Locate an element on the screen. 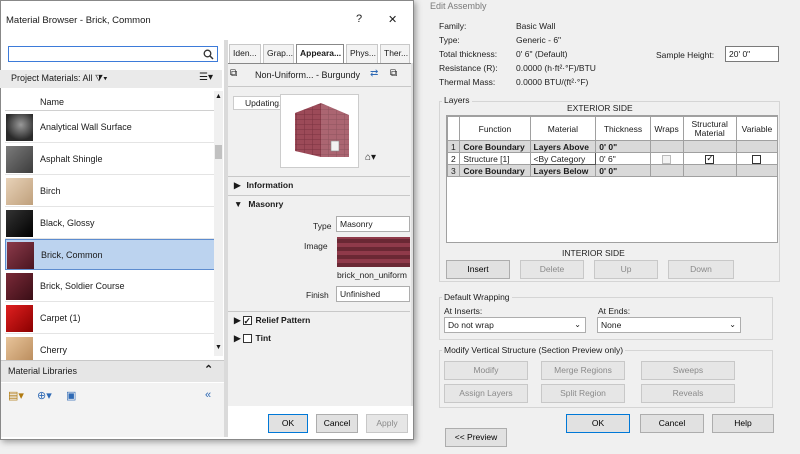 The image size is (800, 454). row-material: <By Category is located at coordinates (563, 158).